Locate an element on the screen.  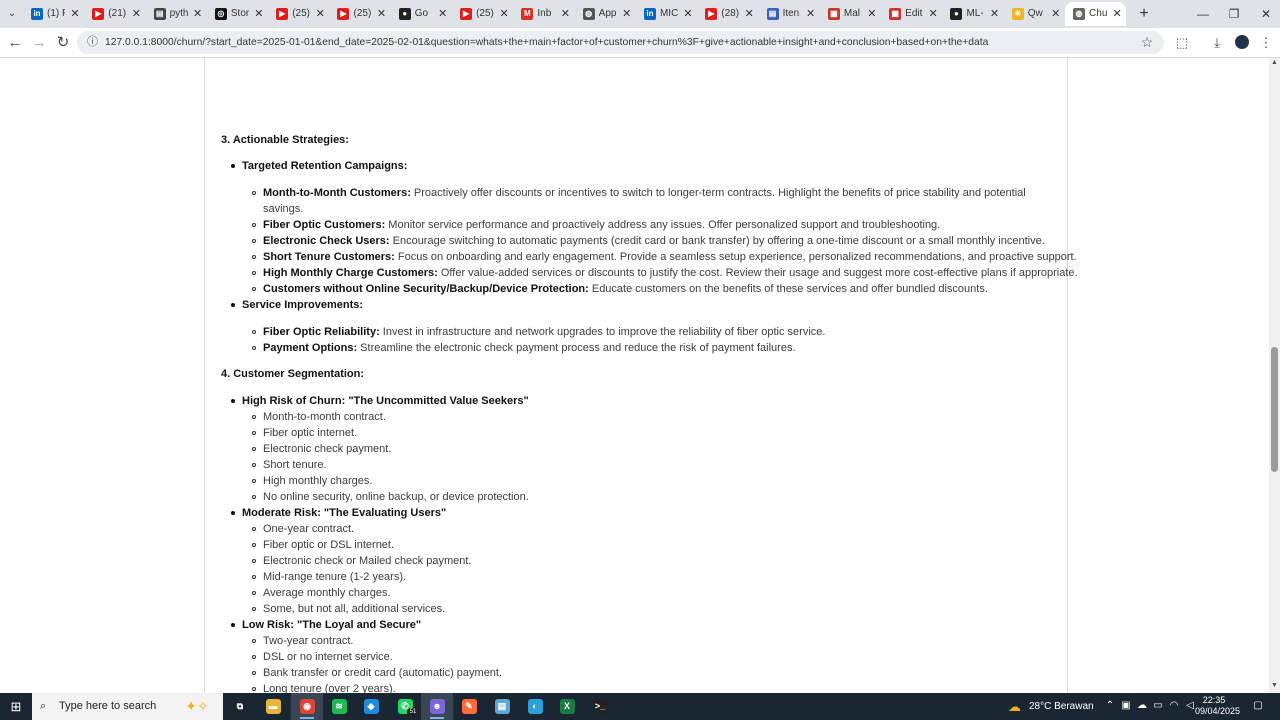
site-info-icon: ⓘ is located at coordinates (92, 42).